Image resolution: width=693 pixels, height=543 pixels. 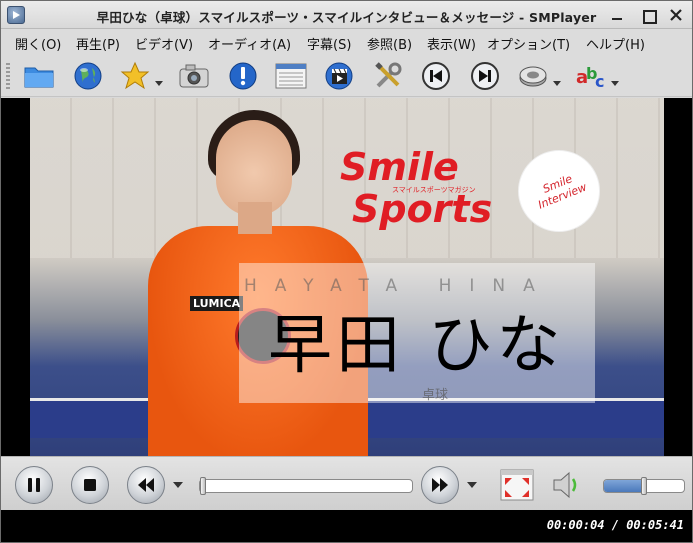 I want to click on fullscreen-button, so click(x=517, y=485).